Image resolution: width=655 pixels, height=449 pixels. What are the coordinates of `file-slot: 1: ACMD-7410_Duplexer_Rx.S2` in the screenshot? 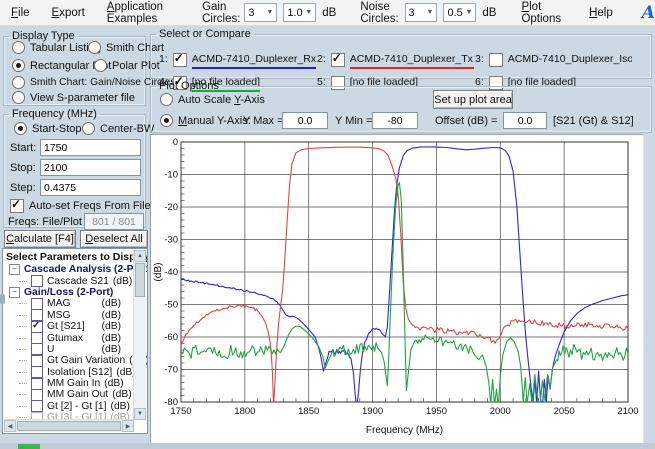 It's located at (238, 63).